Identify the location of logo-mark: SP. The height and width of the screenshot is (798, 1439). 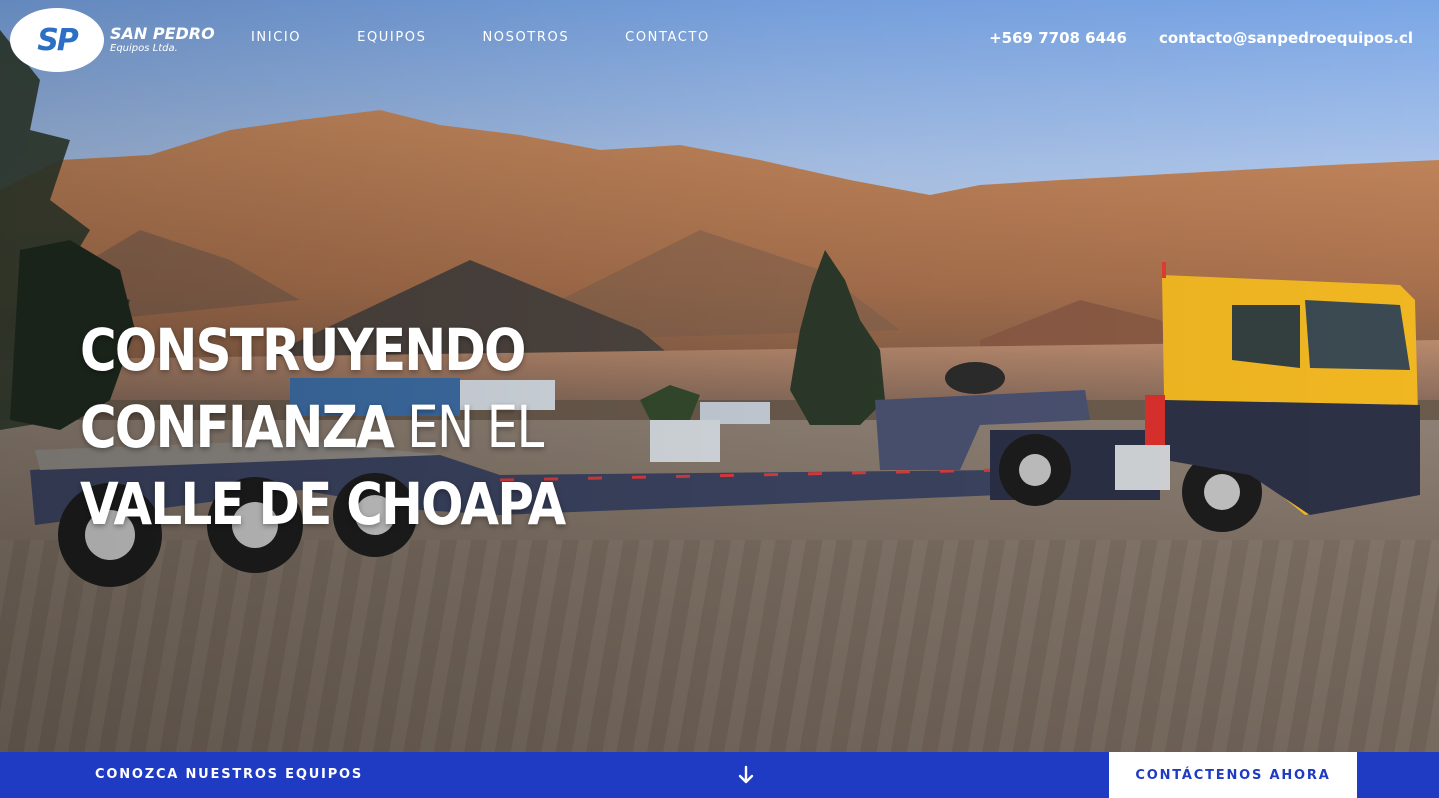
(58, 40).